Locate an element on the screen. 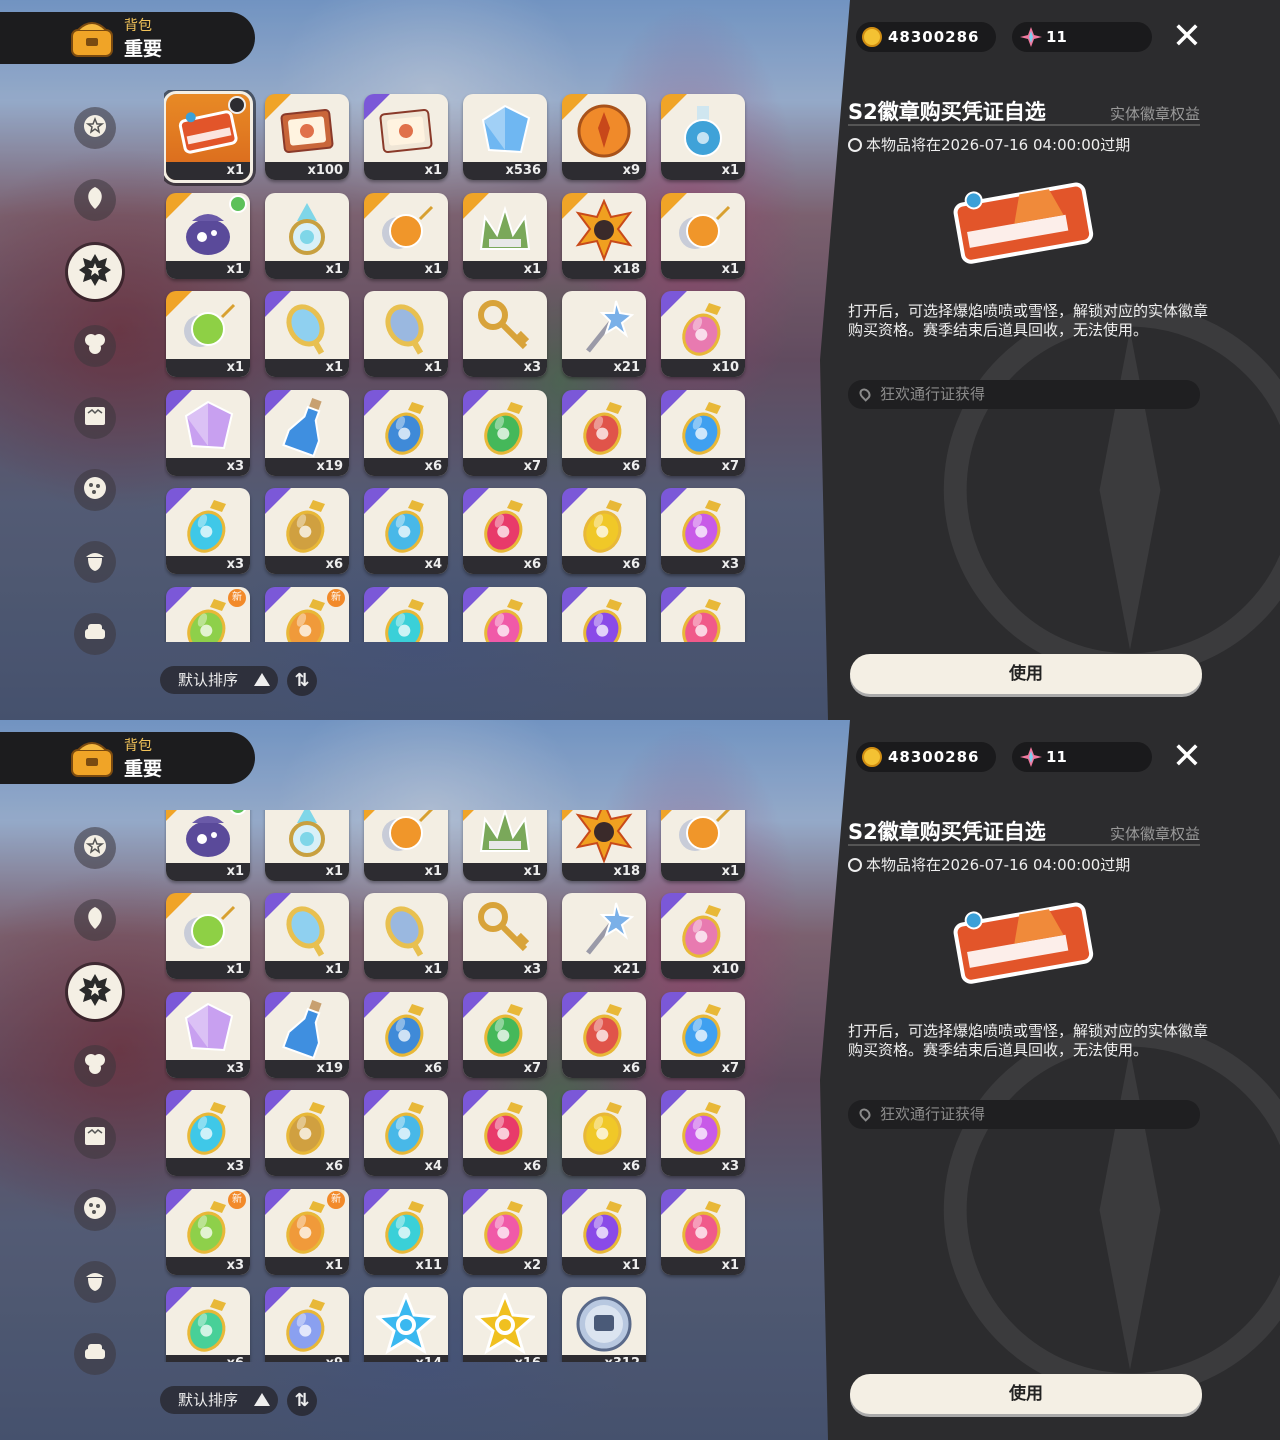  item-swirl-potion: x9 is located at coordinates (307, 1324).